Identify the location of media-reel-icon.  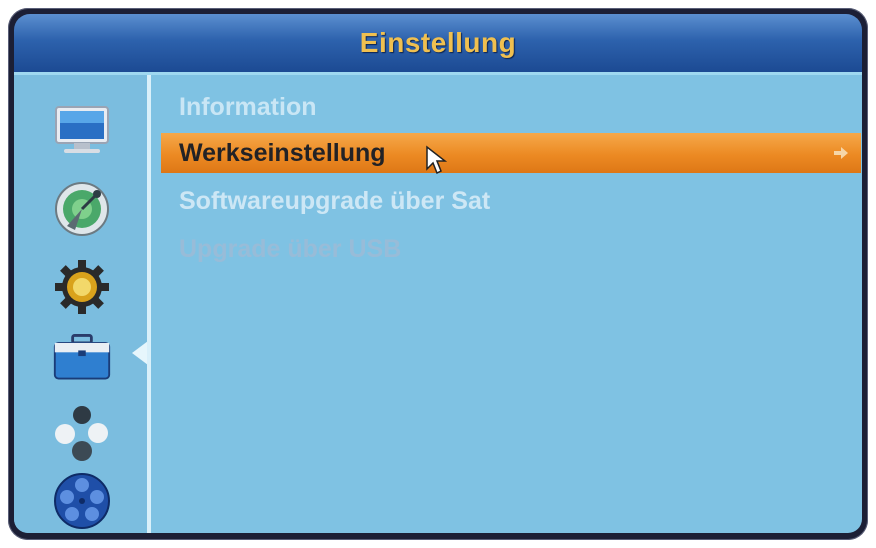
(82, 501).